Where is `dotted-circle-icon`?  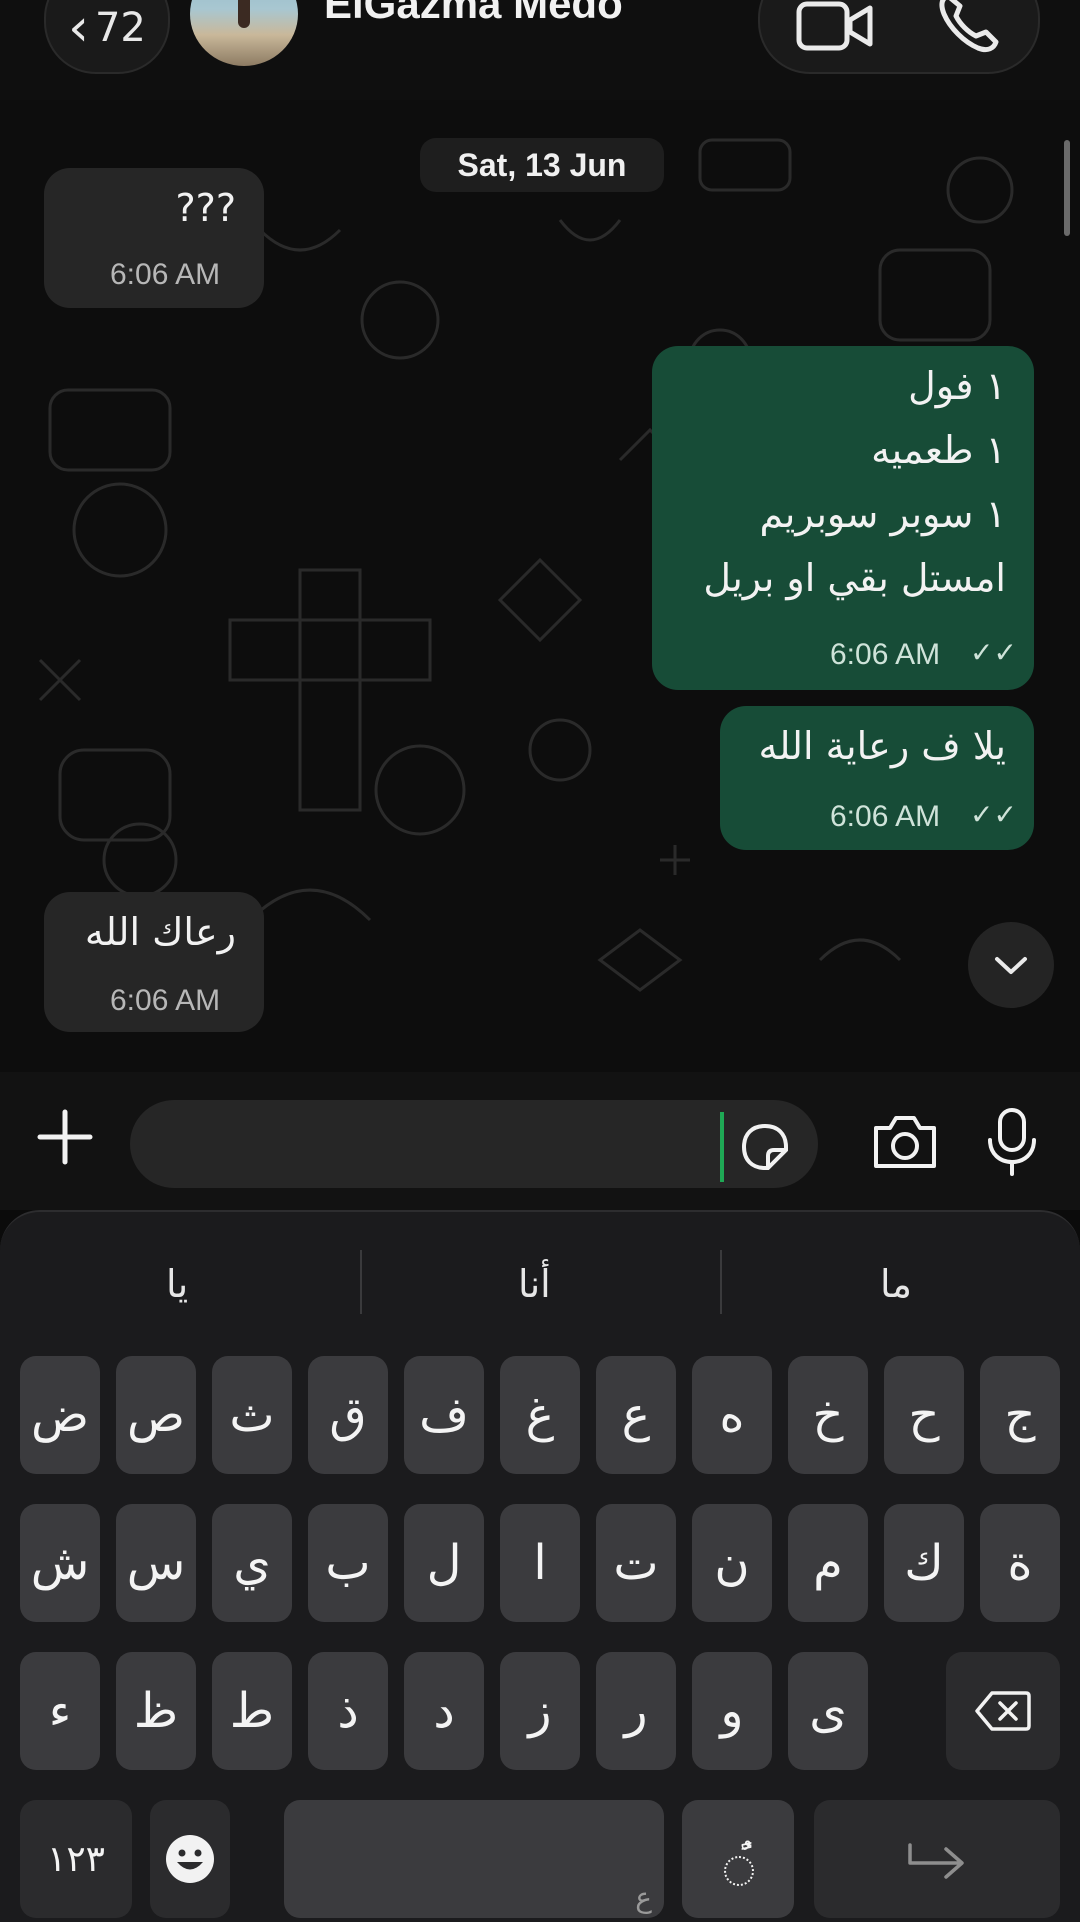 dotted-circle-icon is located at coordinates (739, 1871).